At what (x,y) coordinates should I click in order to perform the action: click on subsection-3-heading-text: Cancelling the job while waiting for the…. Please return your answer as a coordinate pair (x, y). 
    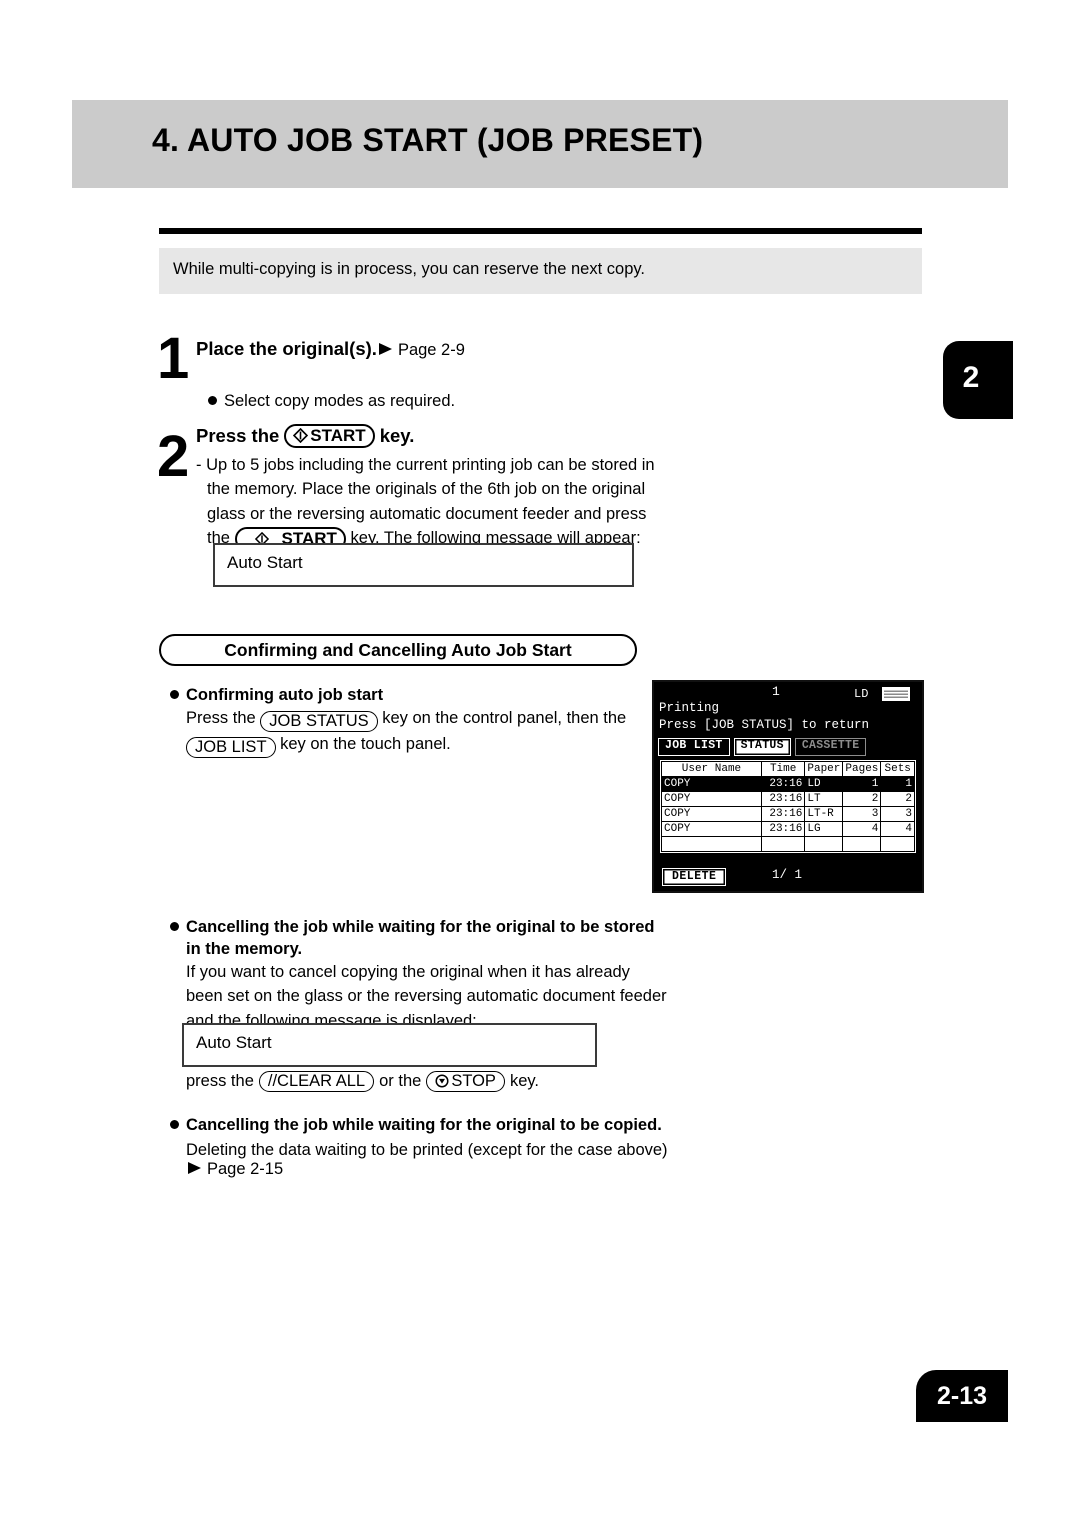
    Looking at the image, I should click on (424, 1125).